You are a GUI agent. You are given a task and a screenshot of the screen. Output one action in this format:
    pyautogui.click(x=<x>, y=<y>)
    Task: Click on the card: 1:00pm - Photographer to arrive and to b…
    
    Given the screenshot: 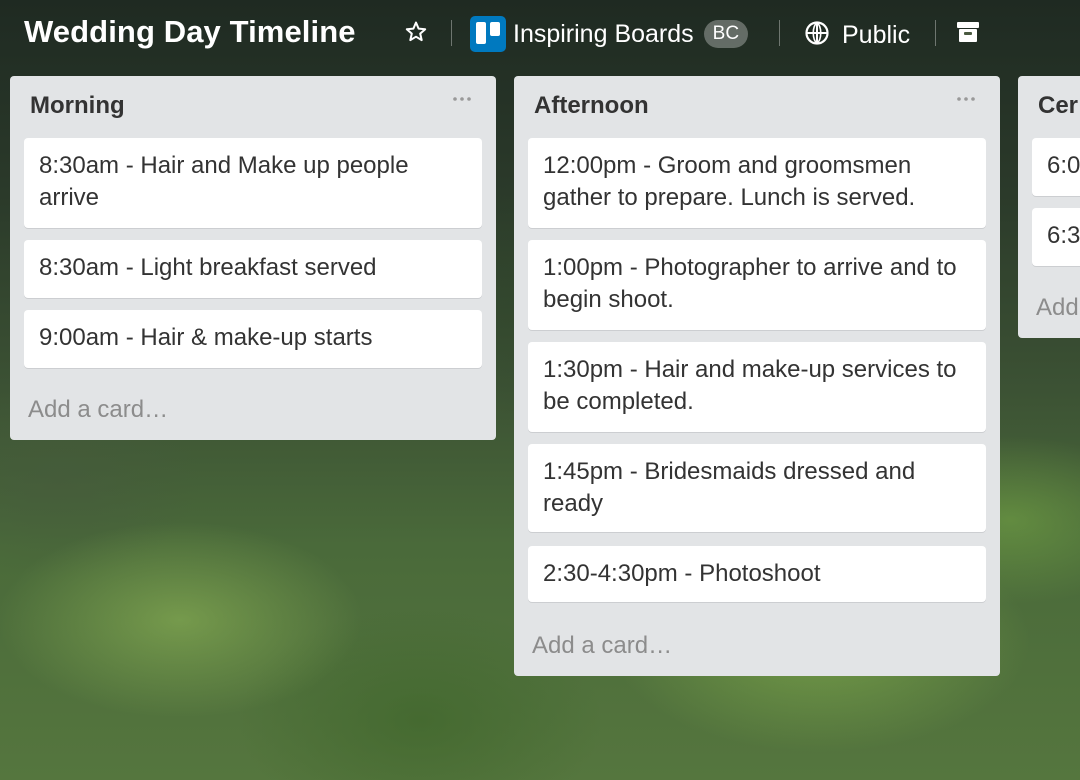 What is the action you would take?
    pyautogui.click(x=757, y=285)
    